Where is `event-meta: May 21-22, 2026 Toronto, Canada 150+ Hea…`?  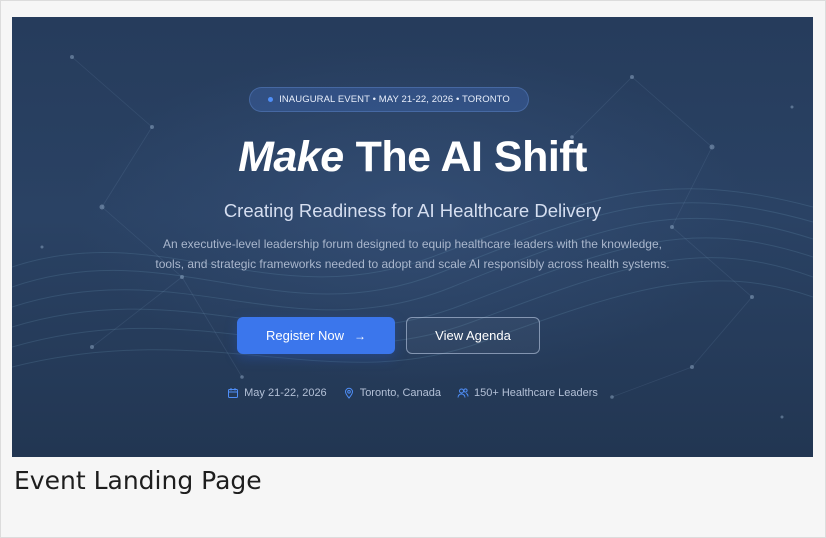
event-meta: May 21-22, 2026 Toronto, Canada 150+ Hea… is located at coordinates (412, 393).